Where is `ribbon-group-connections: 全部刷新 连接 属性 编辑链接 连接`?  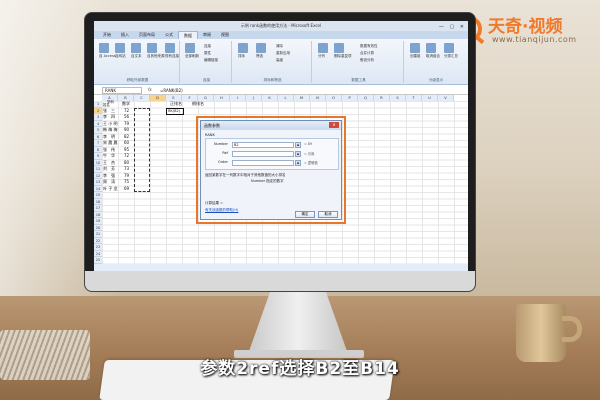 ribbon-group-connections: 全部刷新 连接 属性 编辑链接 连接 is located at coordinates (207, 62).